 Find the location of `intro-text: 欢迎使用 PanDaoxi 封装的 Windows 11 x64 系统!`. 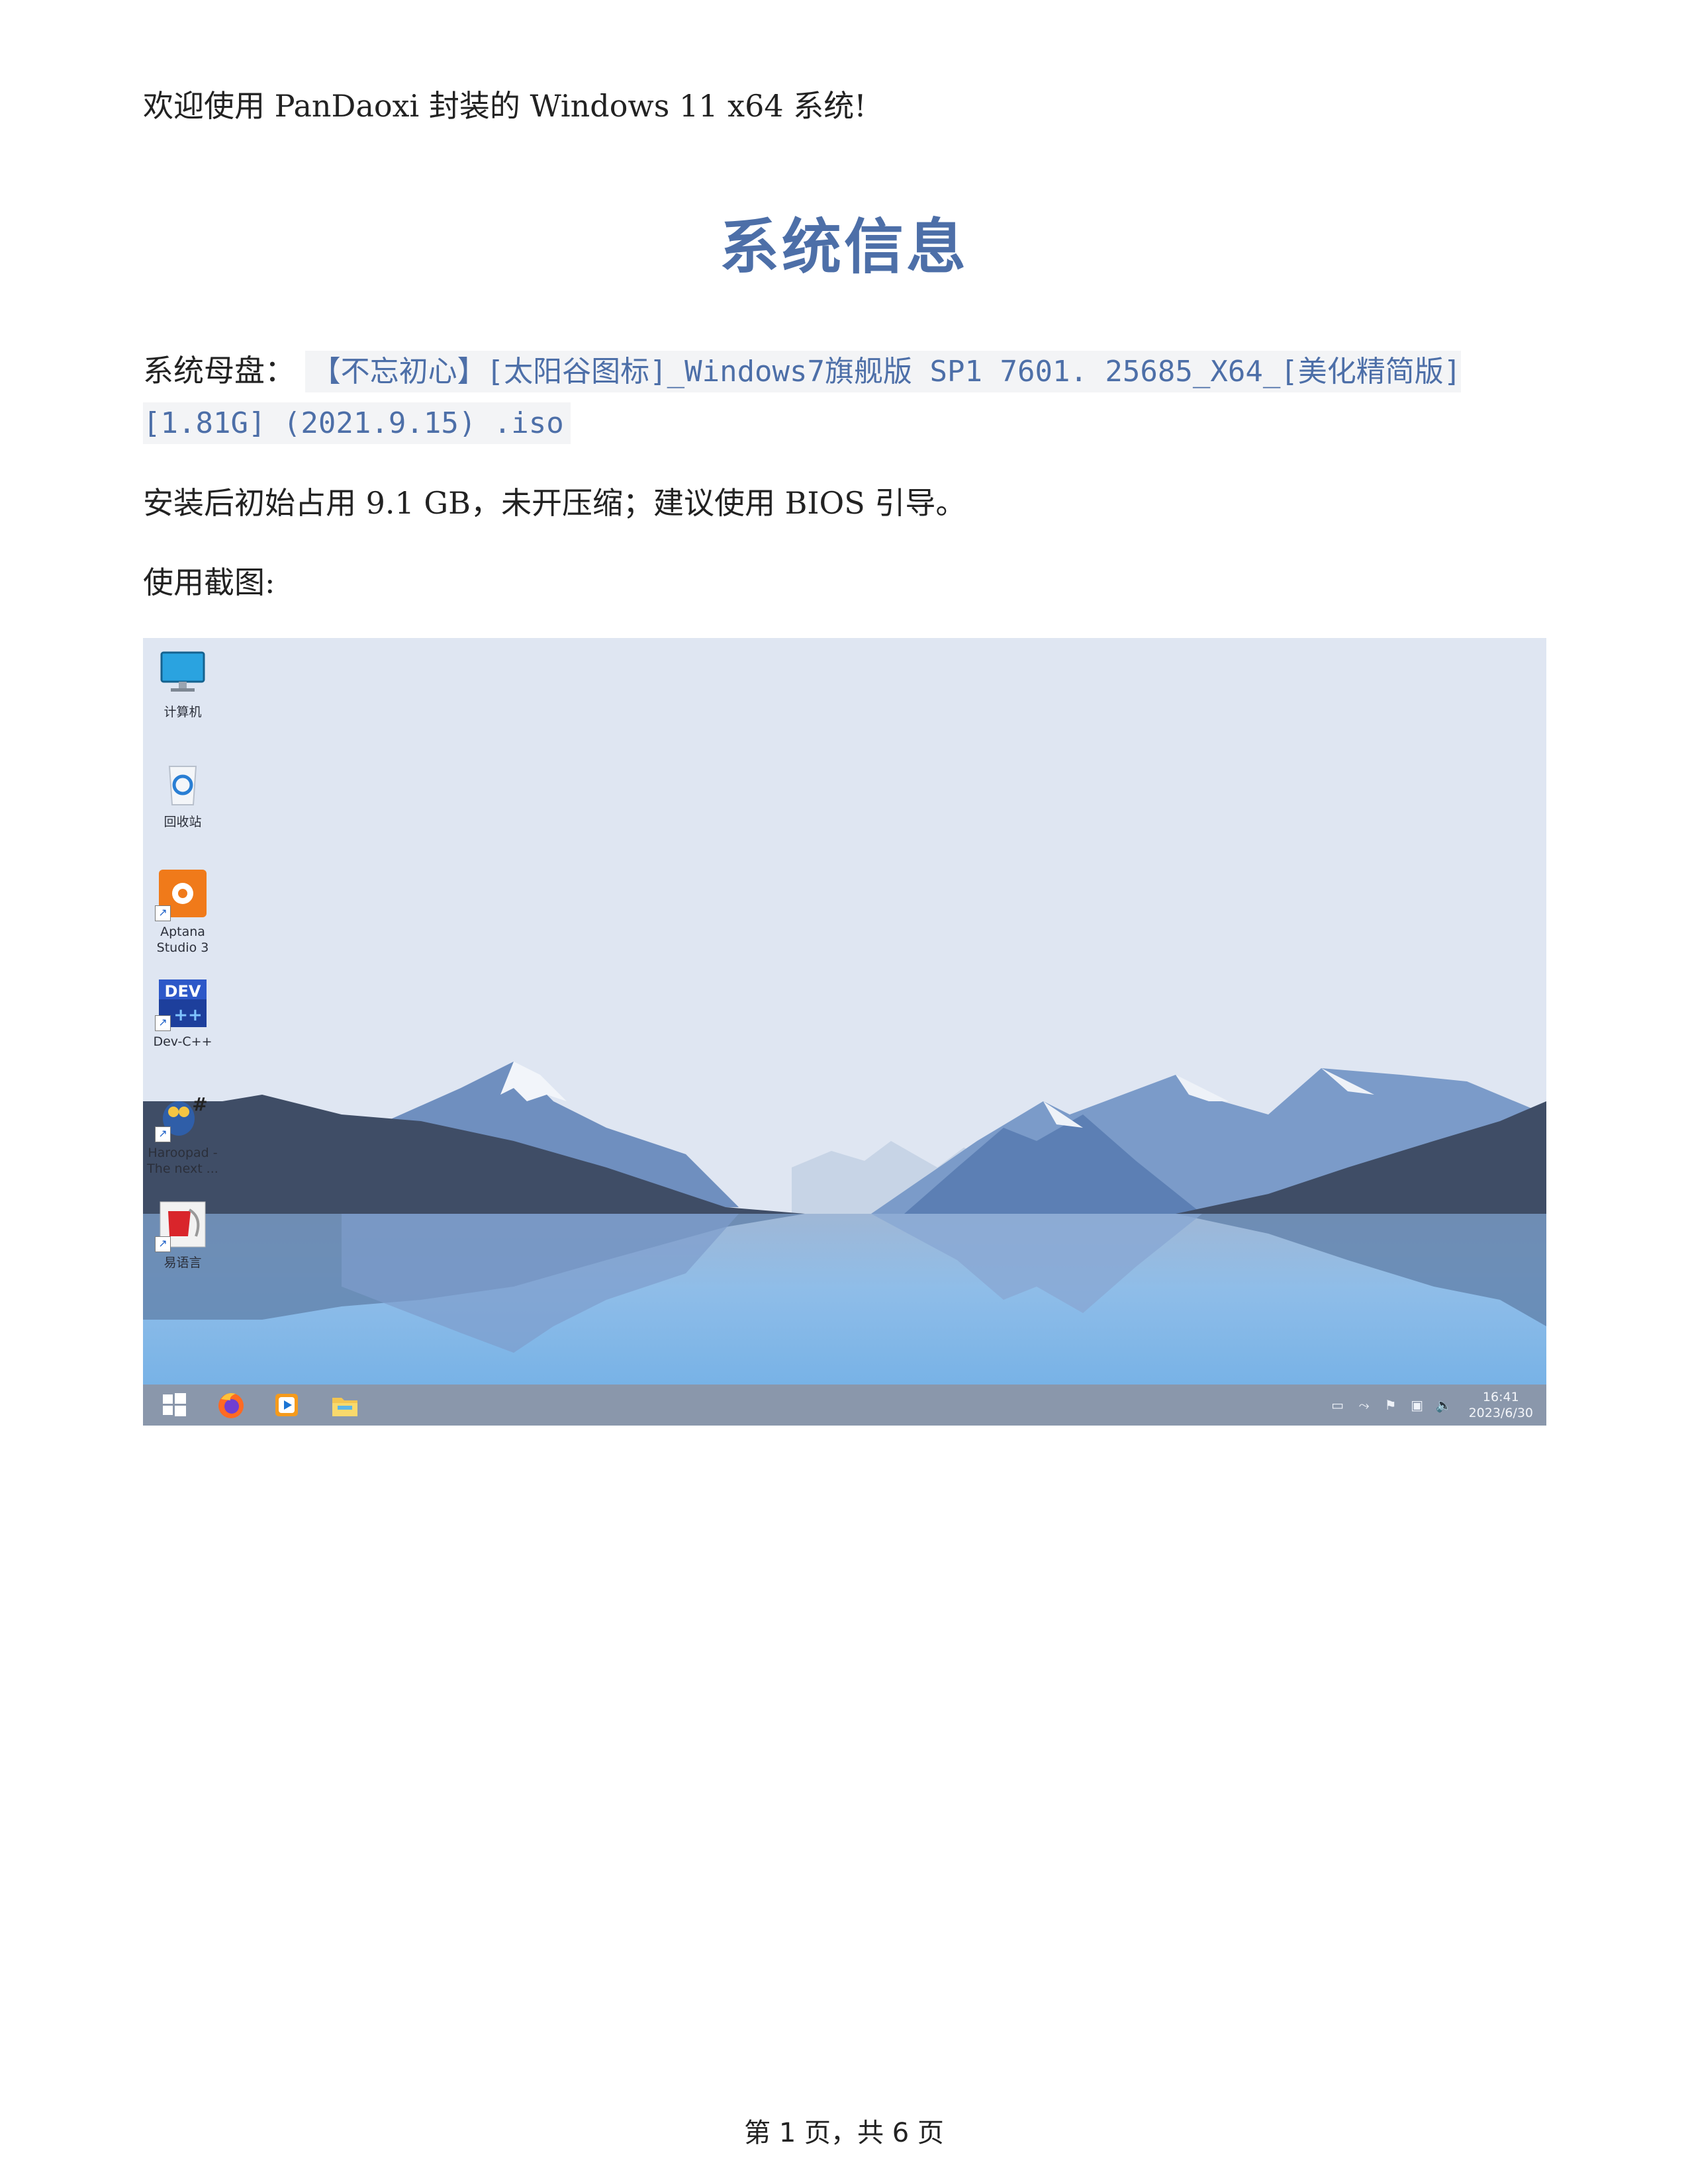

intro-text: 欢迎使用 PanDaoxi 封装的 Windows 11 x64 系统! is located at coordinates (505, 106).